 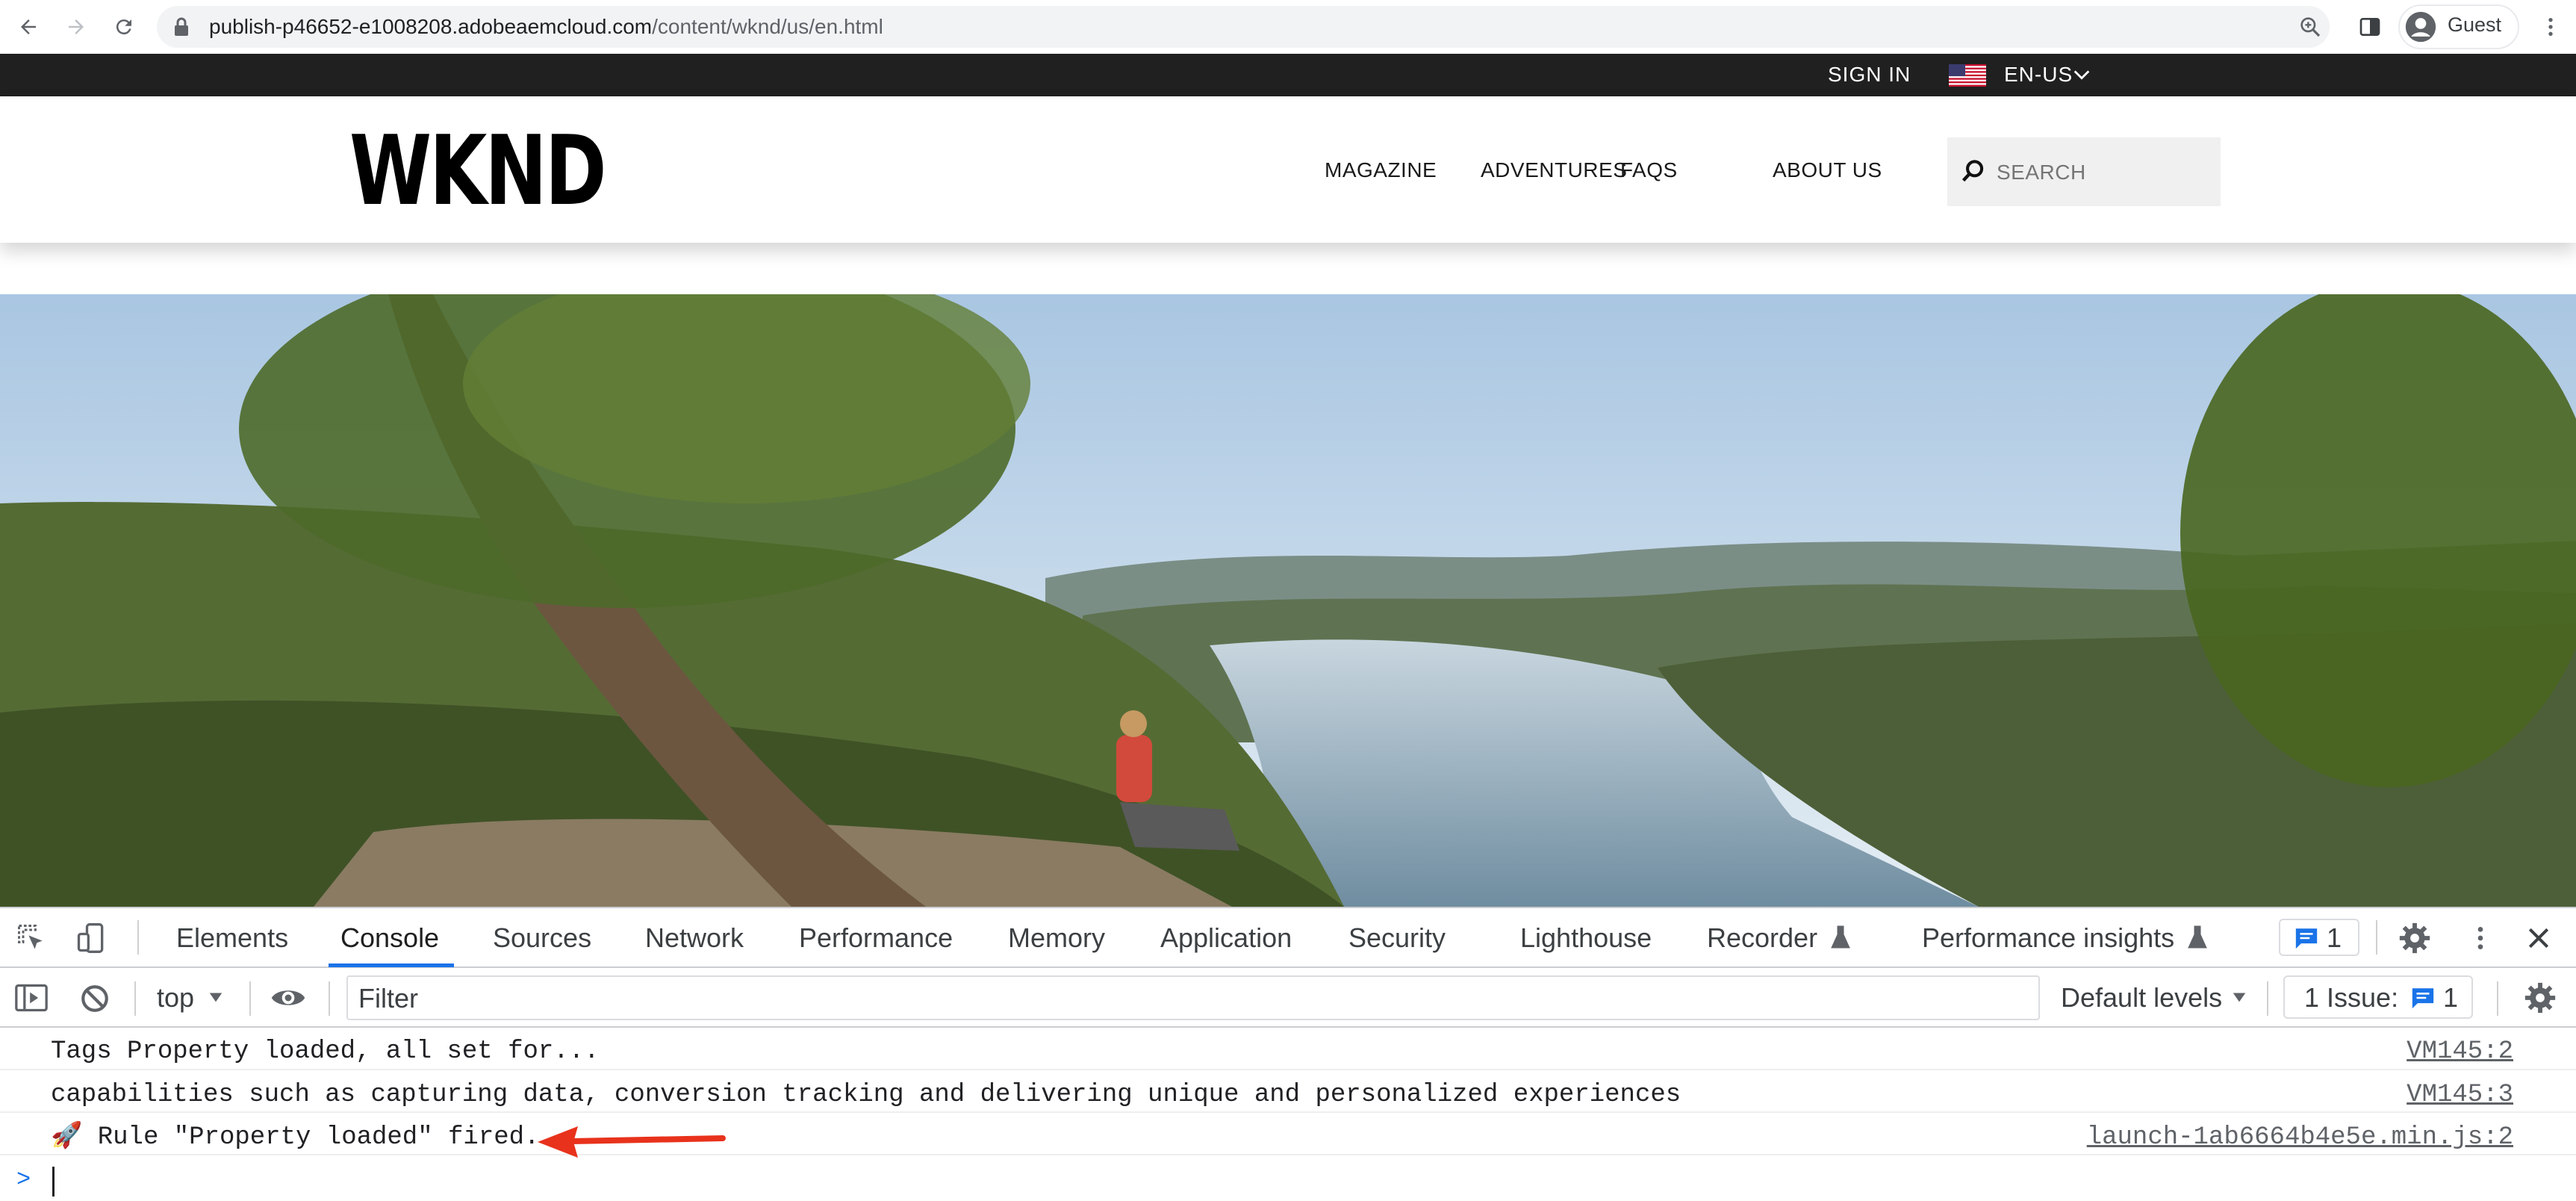 What do you see at coordinates (53, 1182) in the screenshot?
I see `console-input-caret` at bounding box center [53, 1182].